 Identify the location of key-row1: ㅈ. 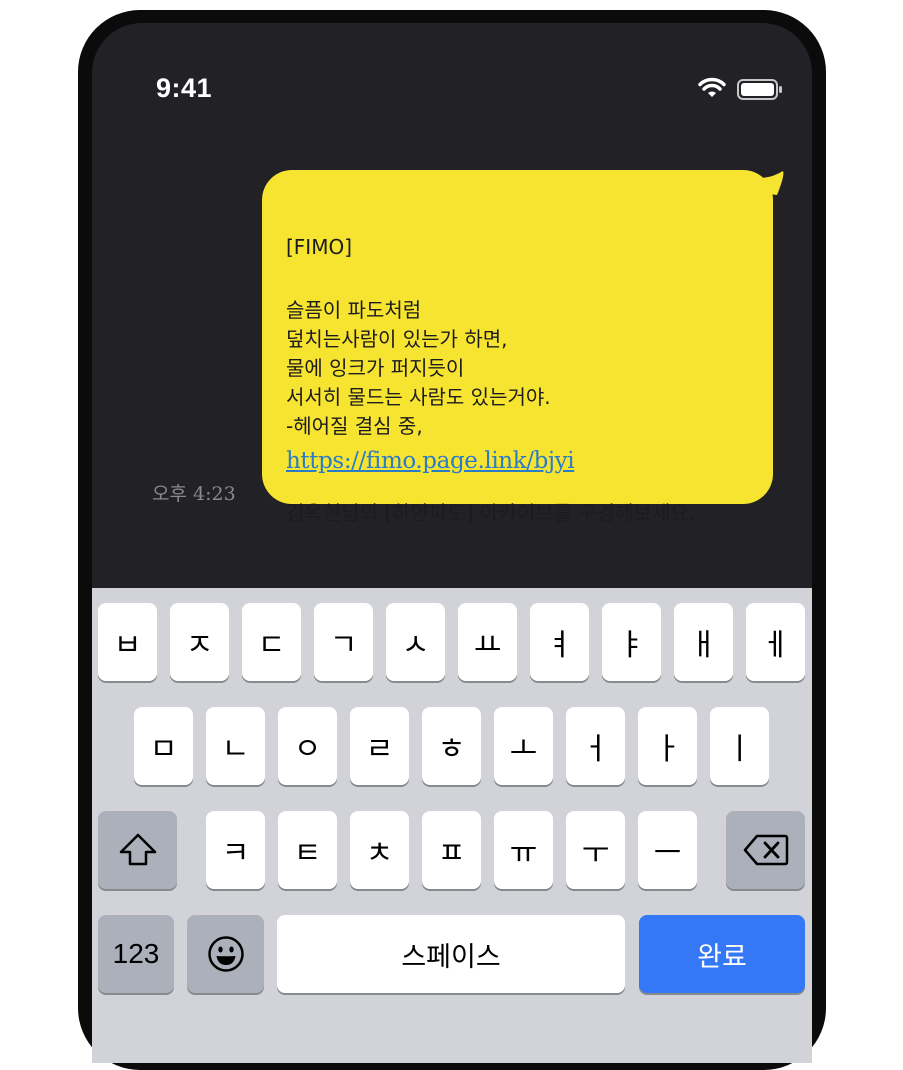
(199, 642).